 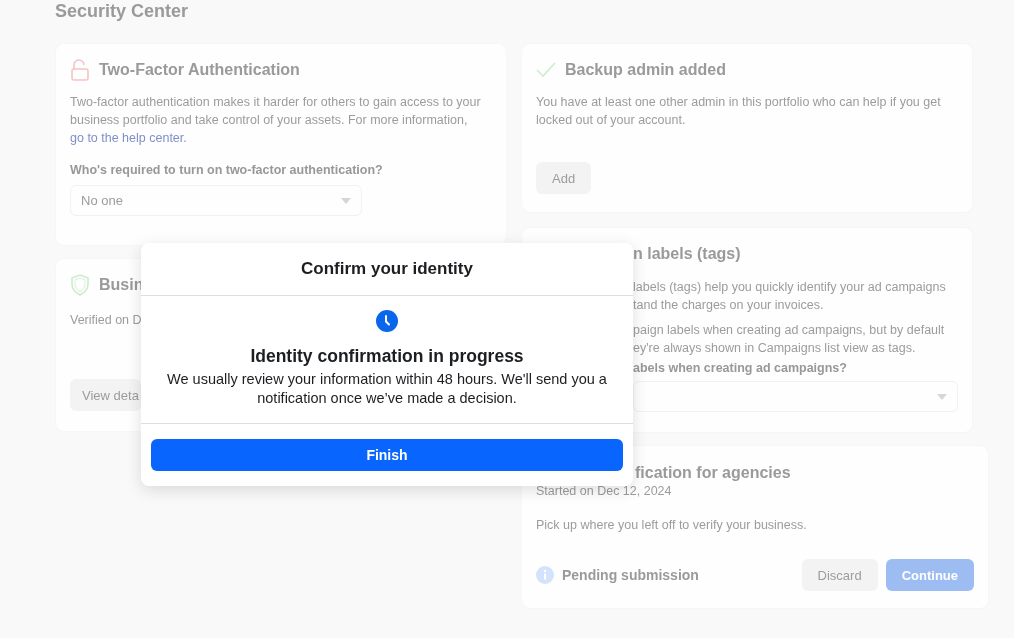 What do you see at coordinates (105, 395) in the screenshot?
I see `view-details-button: View deta` at bounding box center [105, 395].